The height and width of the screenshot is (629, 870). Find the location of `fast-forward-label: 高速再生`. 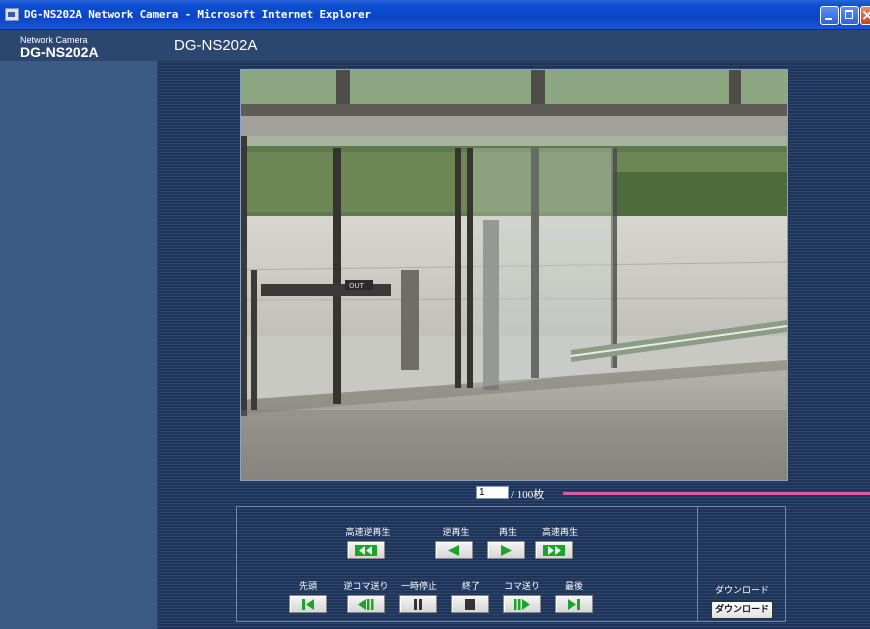

fast-forward-label: 高速再生 is located at coordinates (559, 533).